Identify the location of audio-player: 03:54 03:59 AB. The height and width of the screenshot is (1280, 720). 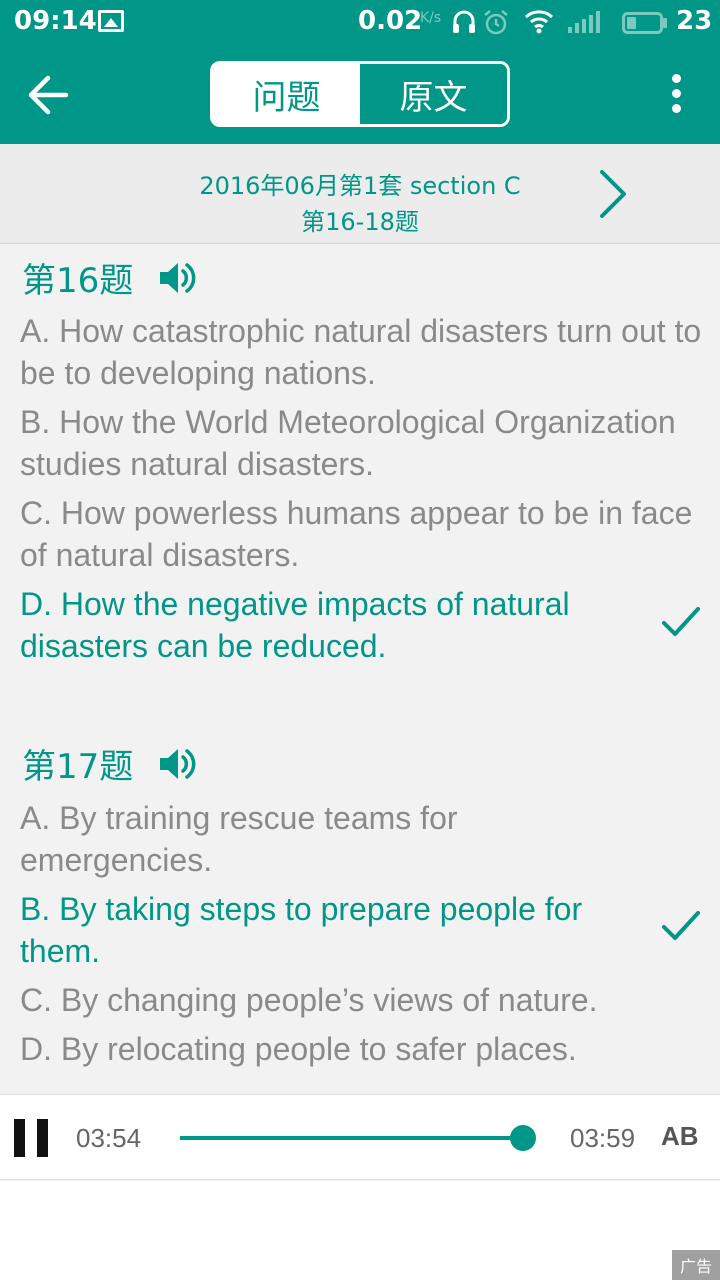
(360, 1137).